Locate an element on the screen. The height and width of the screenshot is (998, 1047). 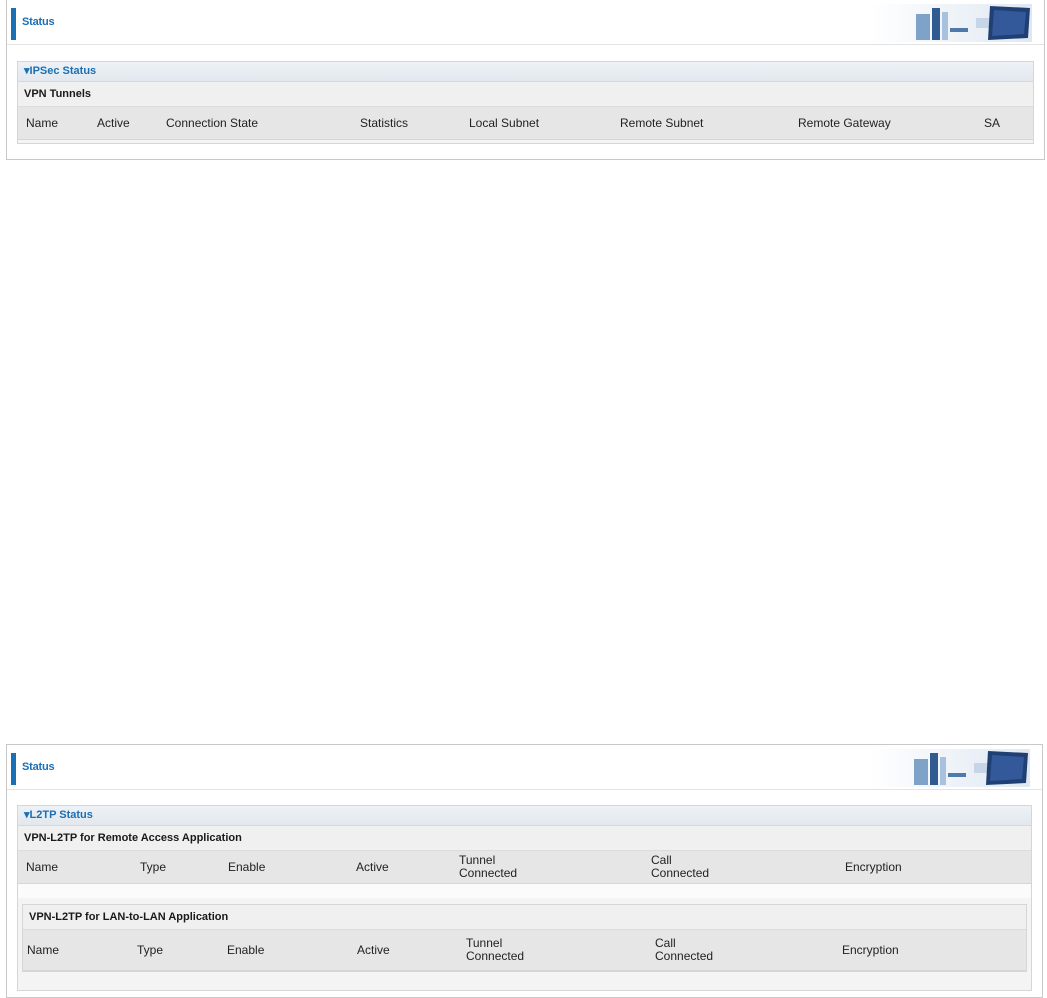
column-header-statistics: Statistics is located at coordinates (384, 122).